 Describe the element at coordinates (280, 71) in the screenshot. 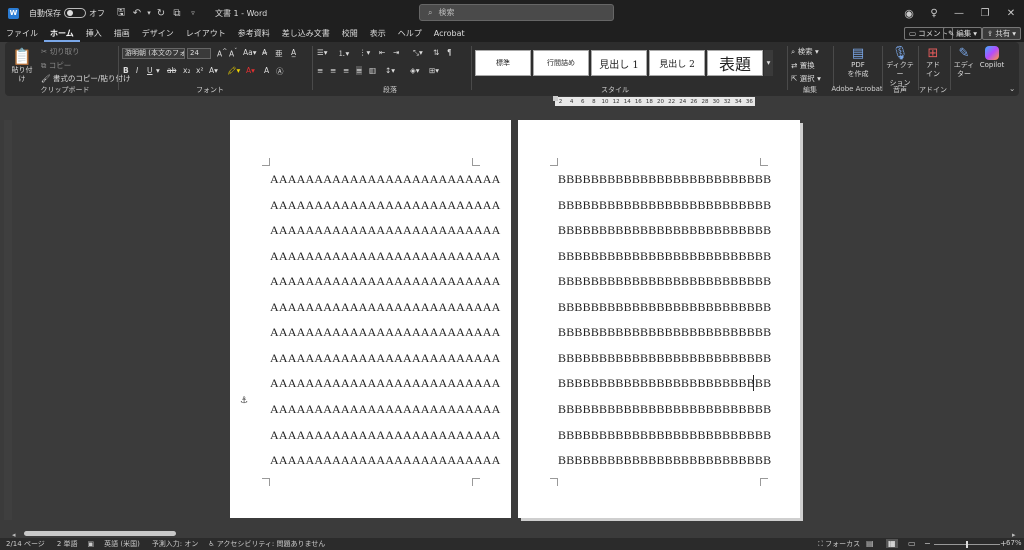

I see `enclose-char-icon: Ⓐ` at that location.